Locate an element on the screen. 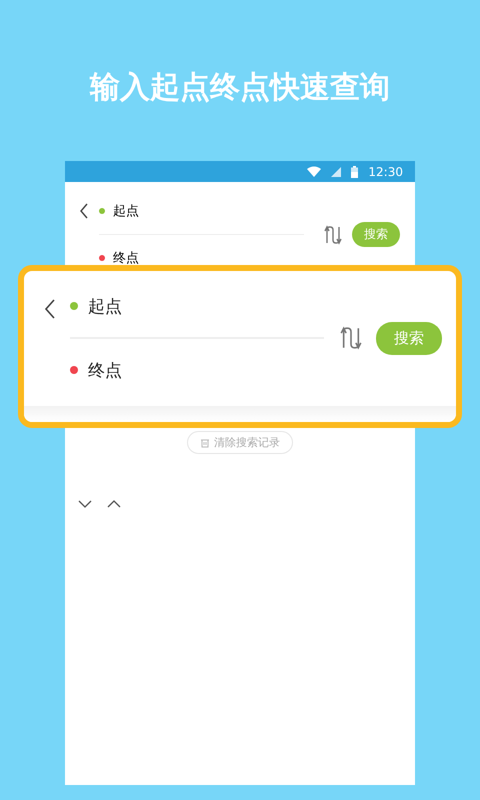 This screenshot has height=800, width=480. battery-icon is located at coordinates (354, 172).